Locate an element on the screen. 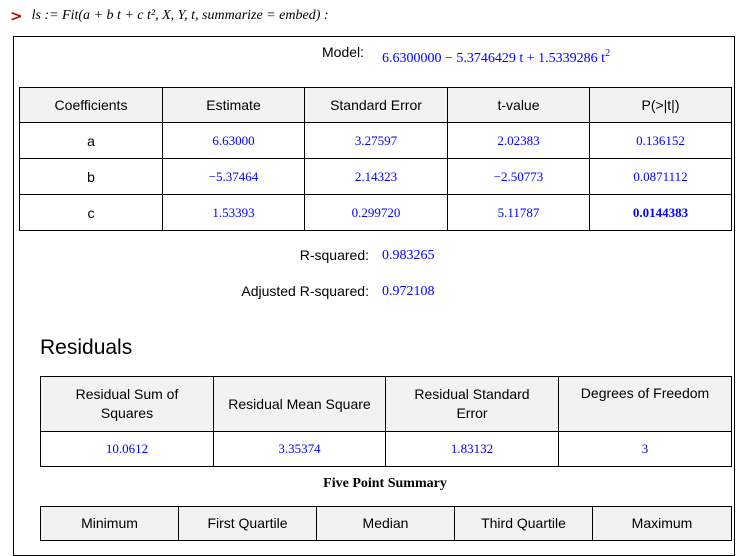 The width and height of the screenshot is (748, 556). table-row: 10.0612 3.35374 1.83132 3 is located at coordinates (386, 449).